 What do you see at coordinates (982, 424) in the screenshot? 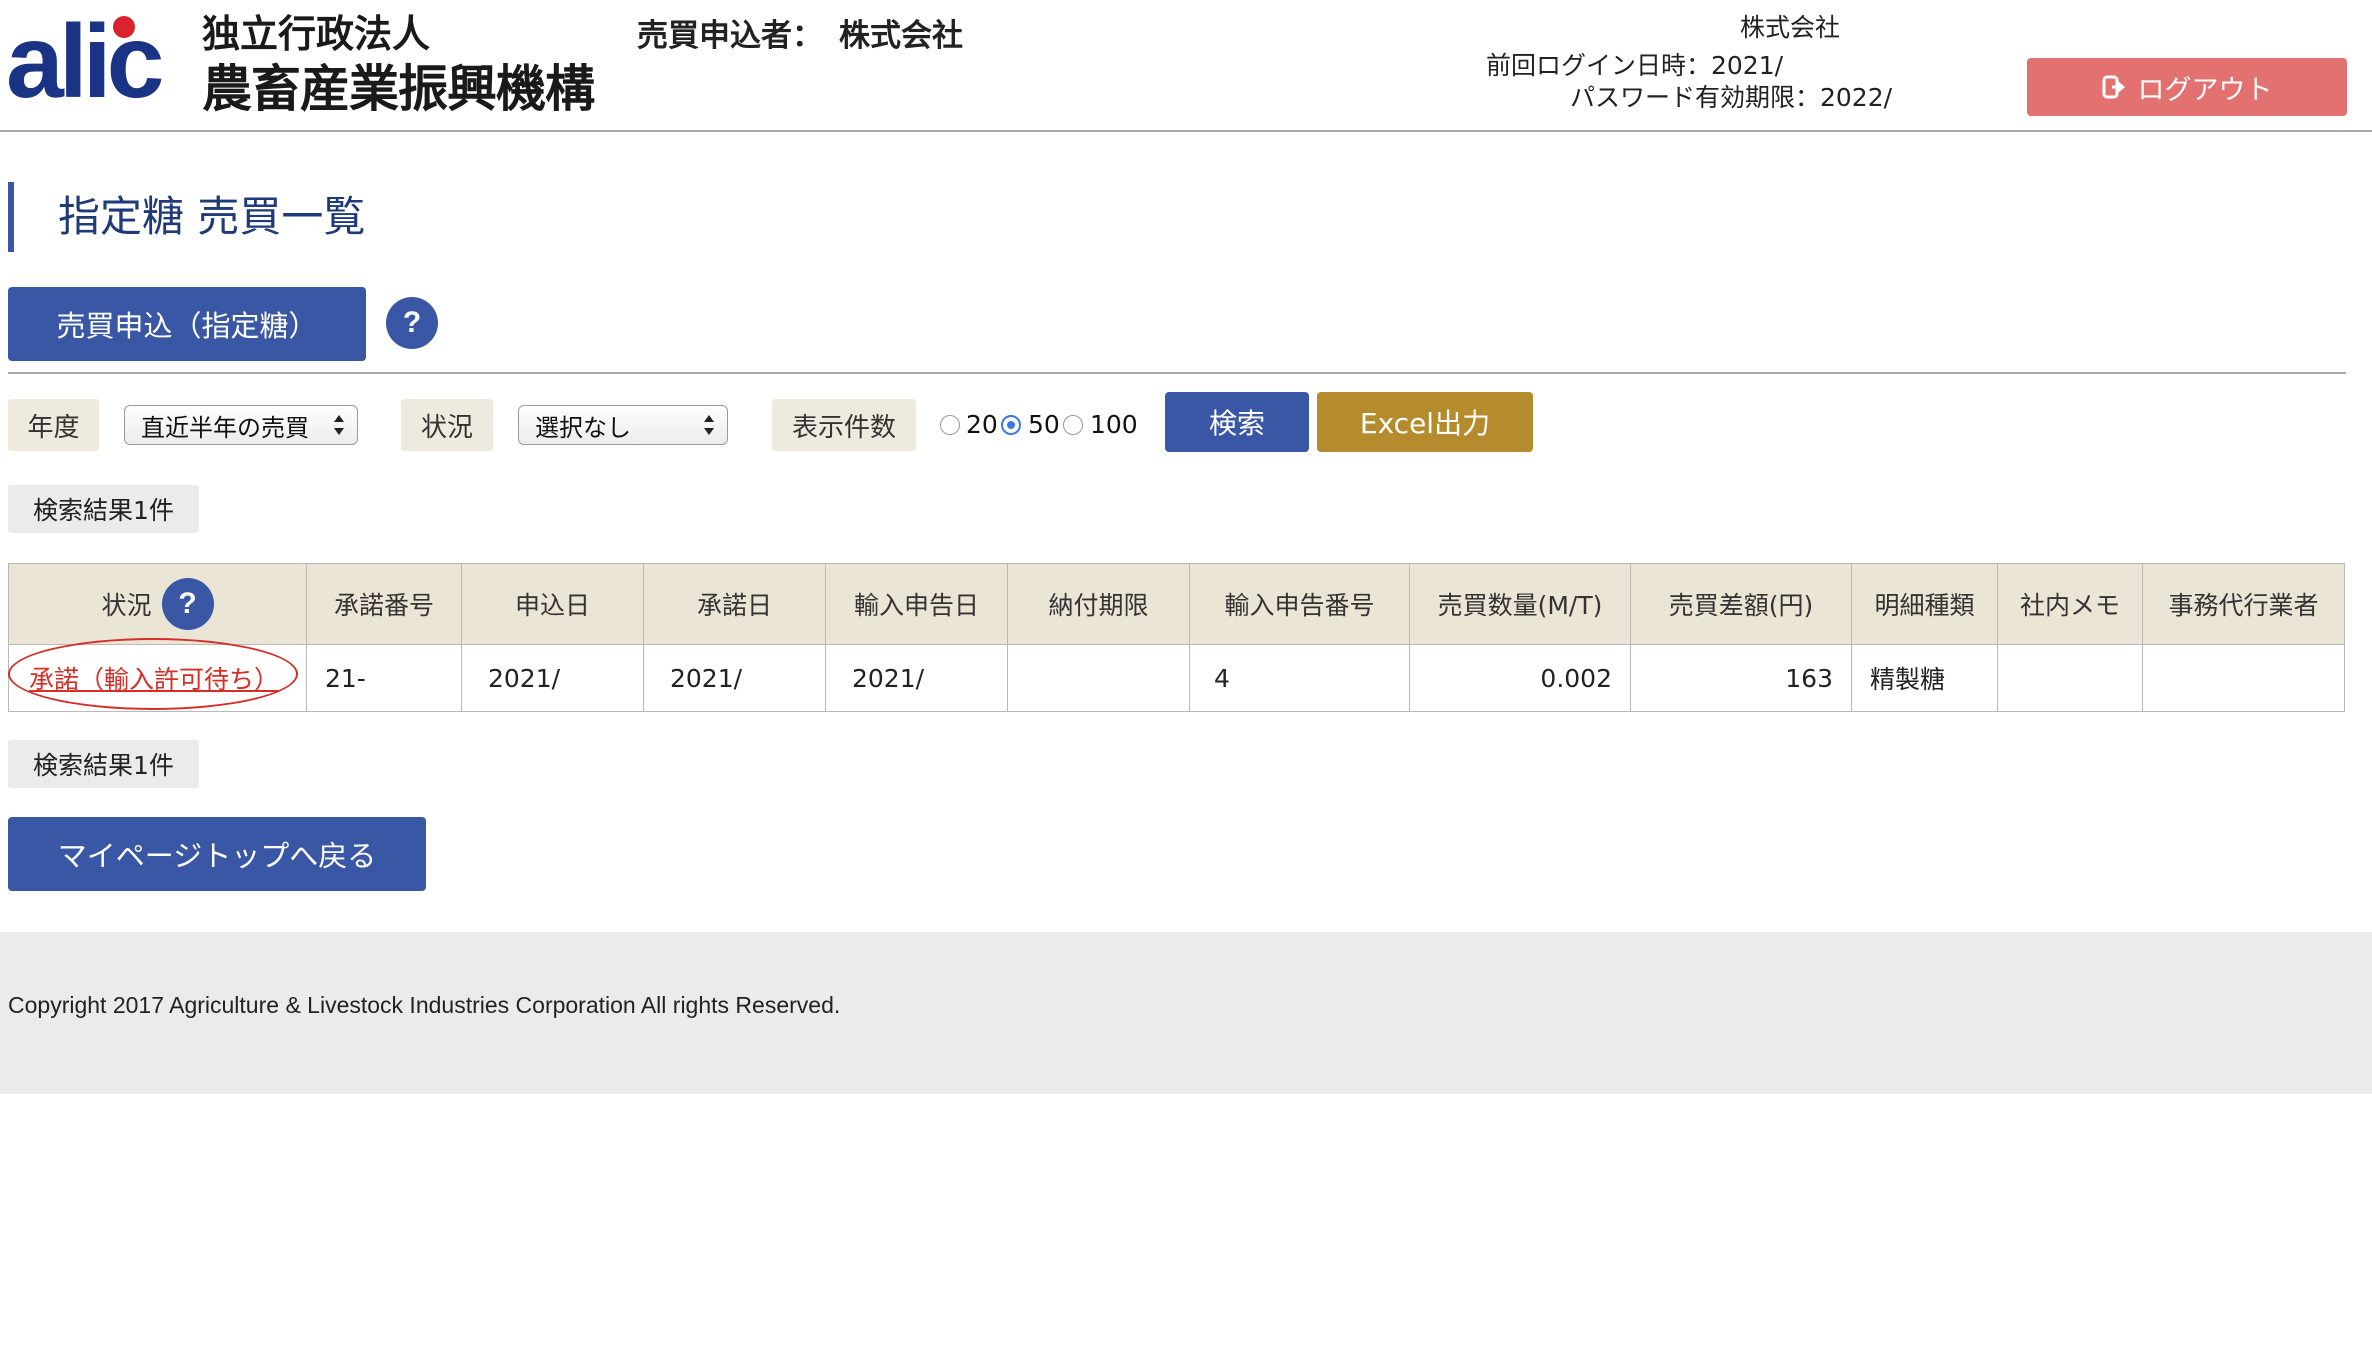
I see `count-option-20: 20` at bounding box center [982, 424].